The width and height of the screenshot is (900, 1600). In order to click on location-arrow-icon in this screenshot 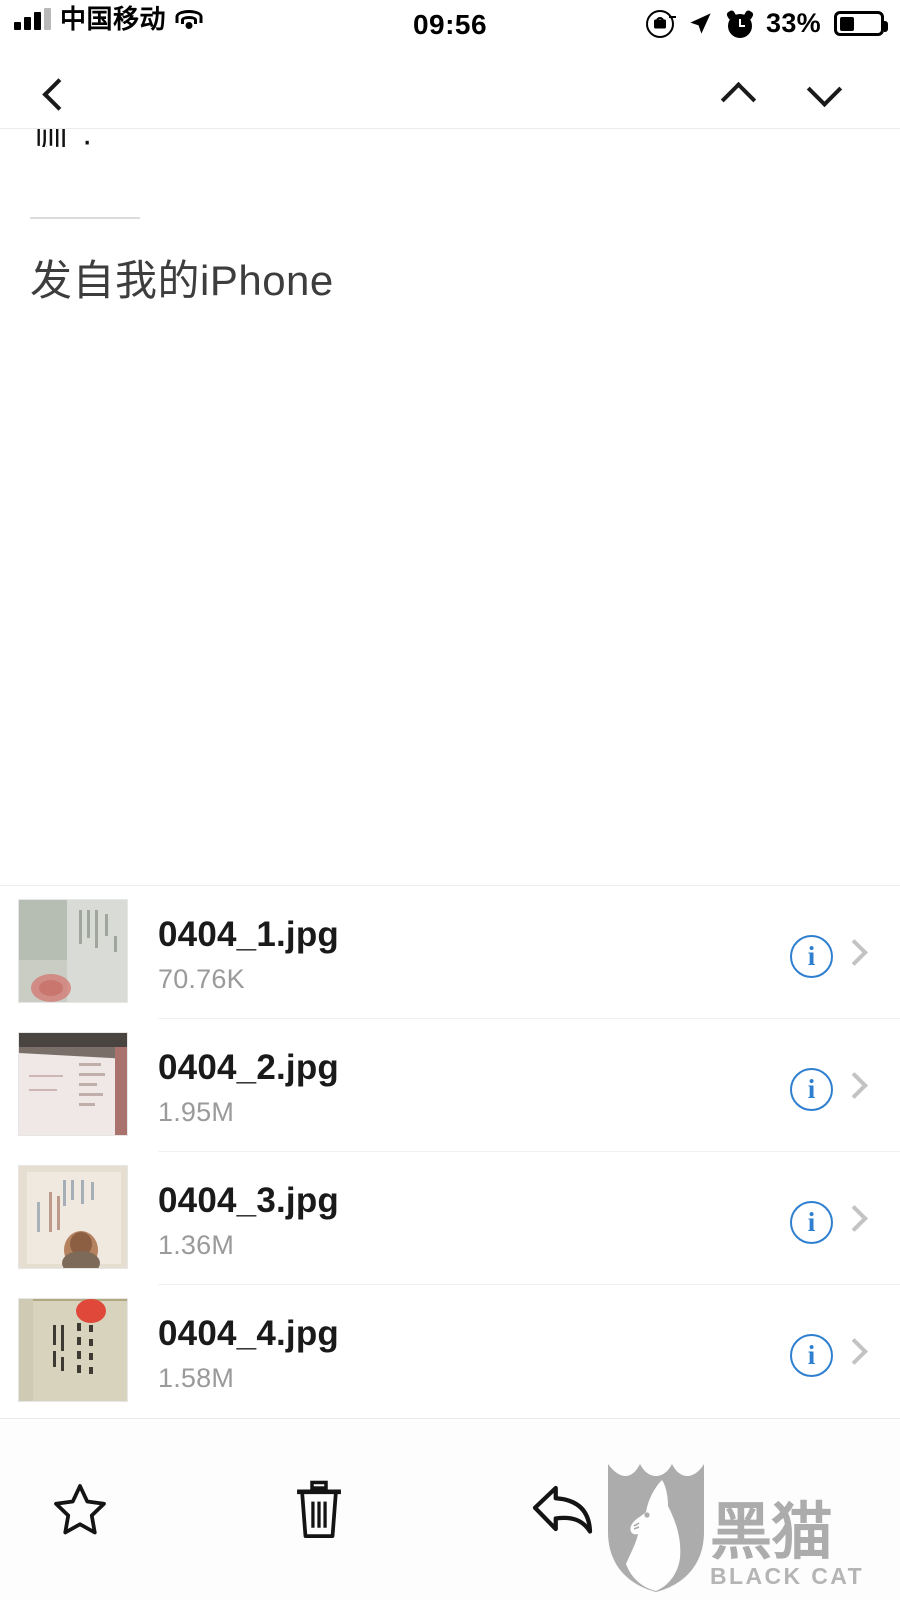, I will do `click(700, 23)`.